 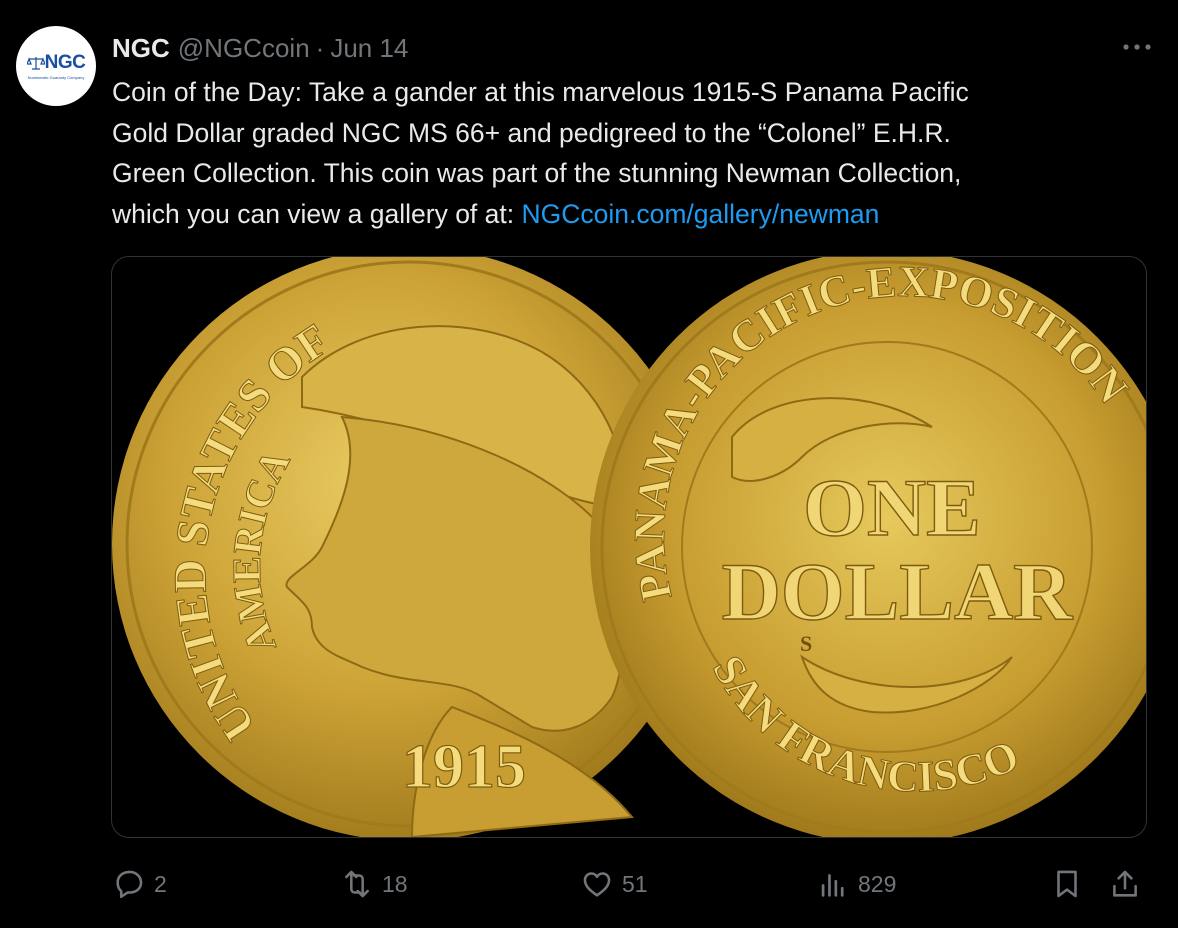 I want to click on avatar: NGC Numismatic Guaranty Company, so click(x=56, y=66).